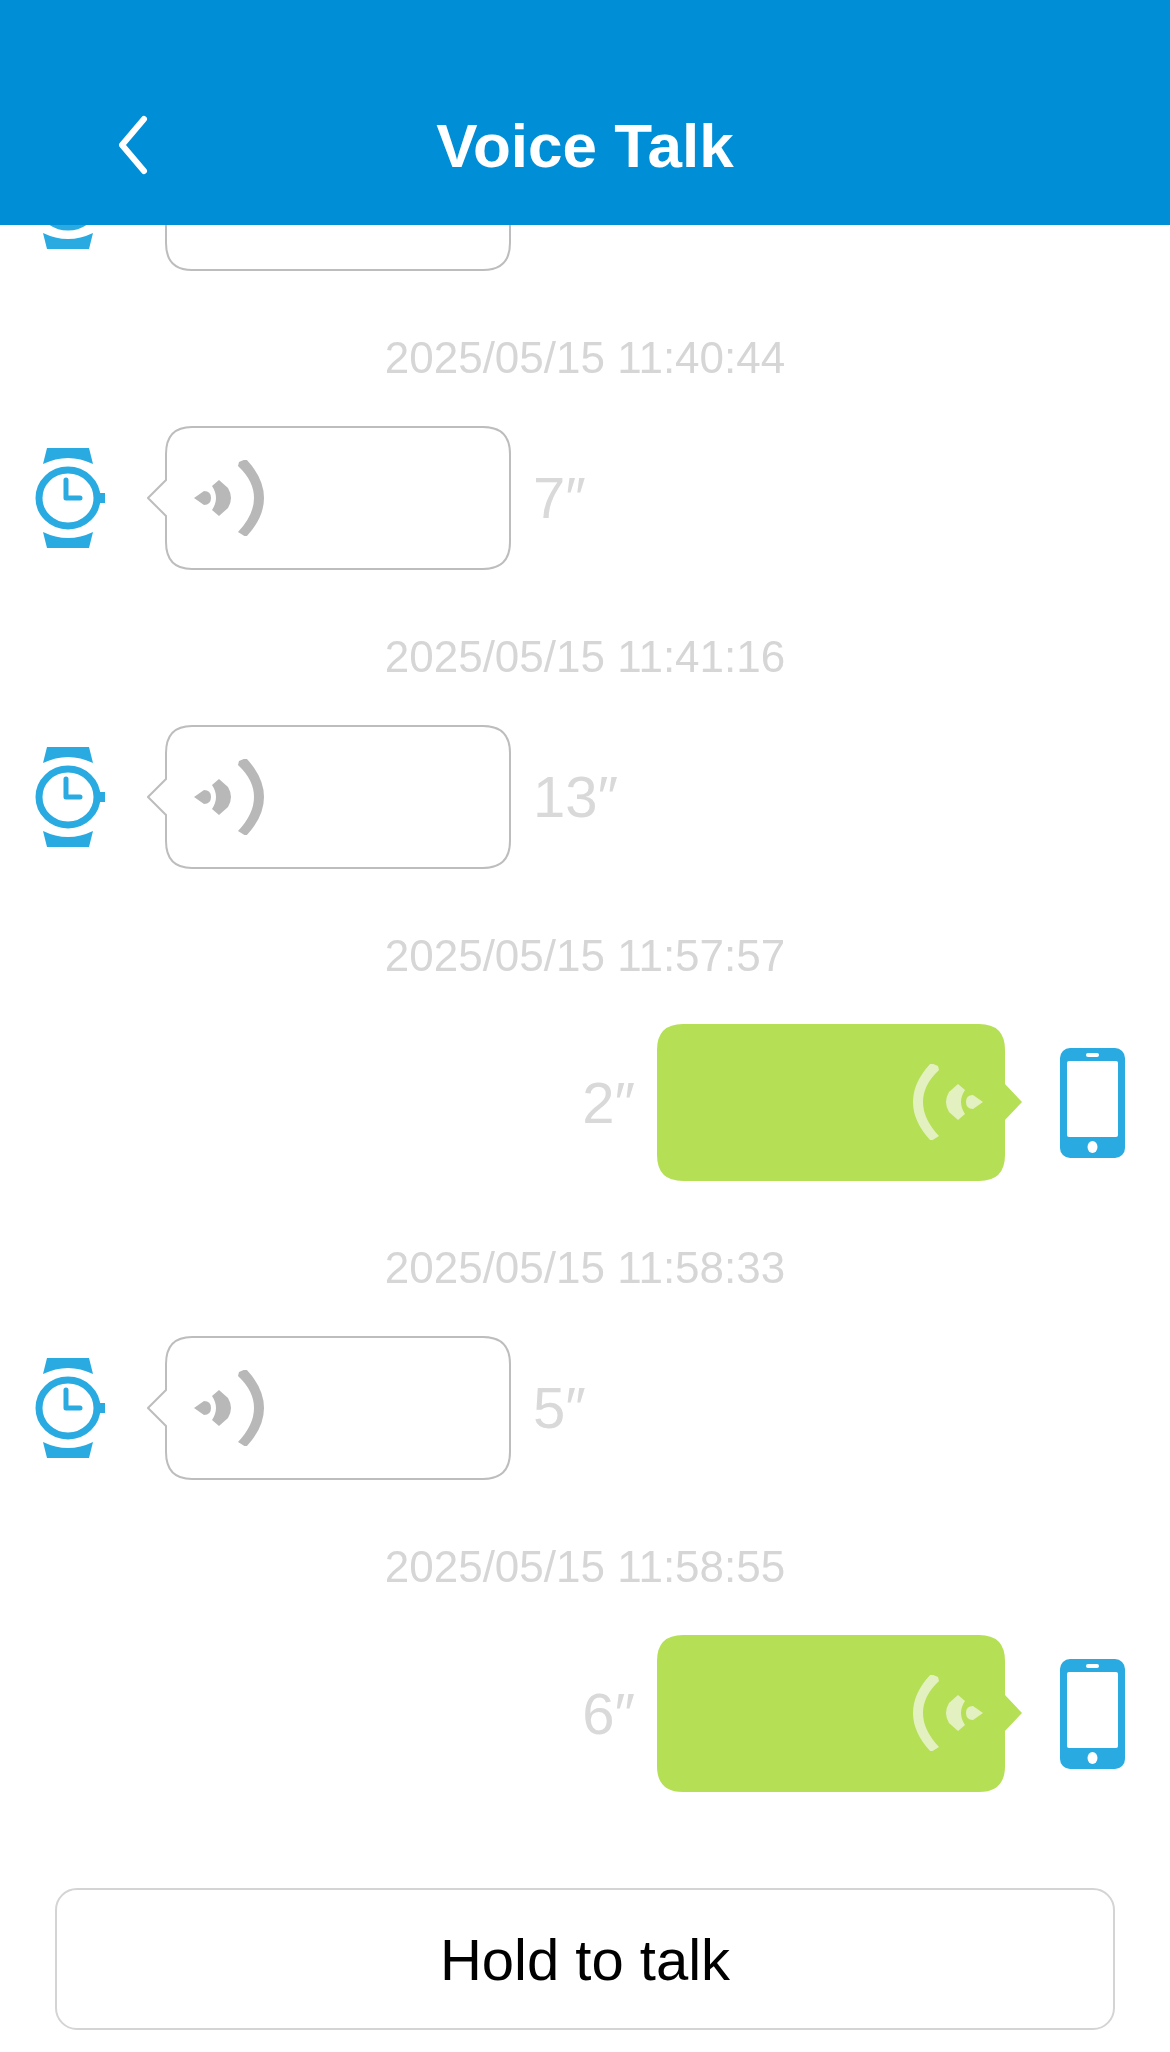 Image resolution: width=1170 pixels, height=2052 pixels. Describe the element at coordinates (133, 145) in the screenshot. I see `back-icon` at that location.